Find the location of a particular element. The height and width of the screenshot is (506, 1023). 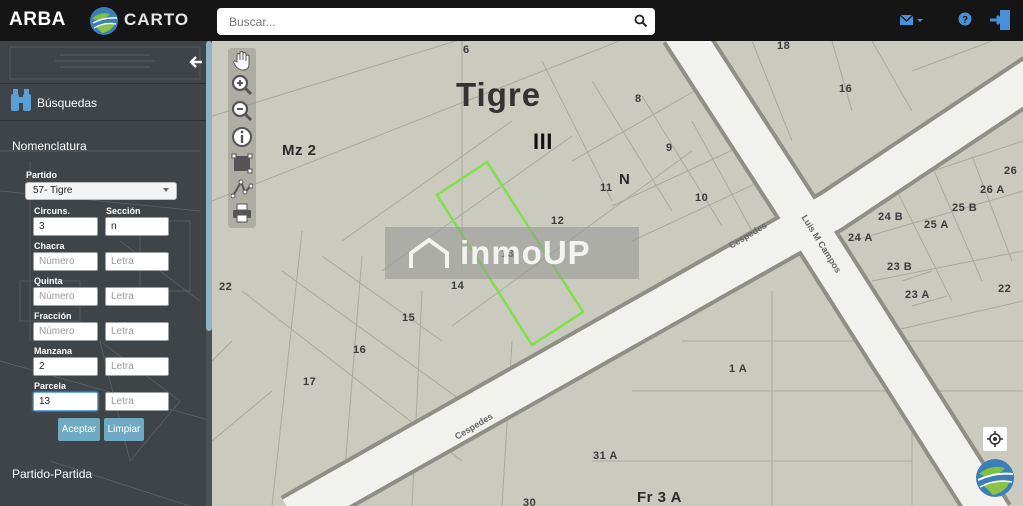

circuns-input: 3 is located at coordinates (65, 226).